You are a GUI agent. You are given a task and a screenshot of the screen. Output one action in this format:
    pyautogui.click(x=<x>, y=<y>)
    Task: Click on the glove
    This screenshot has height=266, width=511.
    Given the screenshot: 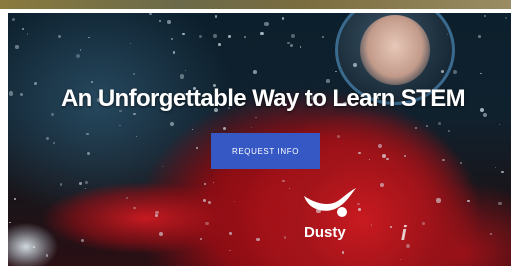 What is the action you would take?
    pyautogui.click(x=38, y=242)
    